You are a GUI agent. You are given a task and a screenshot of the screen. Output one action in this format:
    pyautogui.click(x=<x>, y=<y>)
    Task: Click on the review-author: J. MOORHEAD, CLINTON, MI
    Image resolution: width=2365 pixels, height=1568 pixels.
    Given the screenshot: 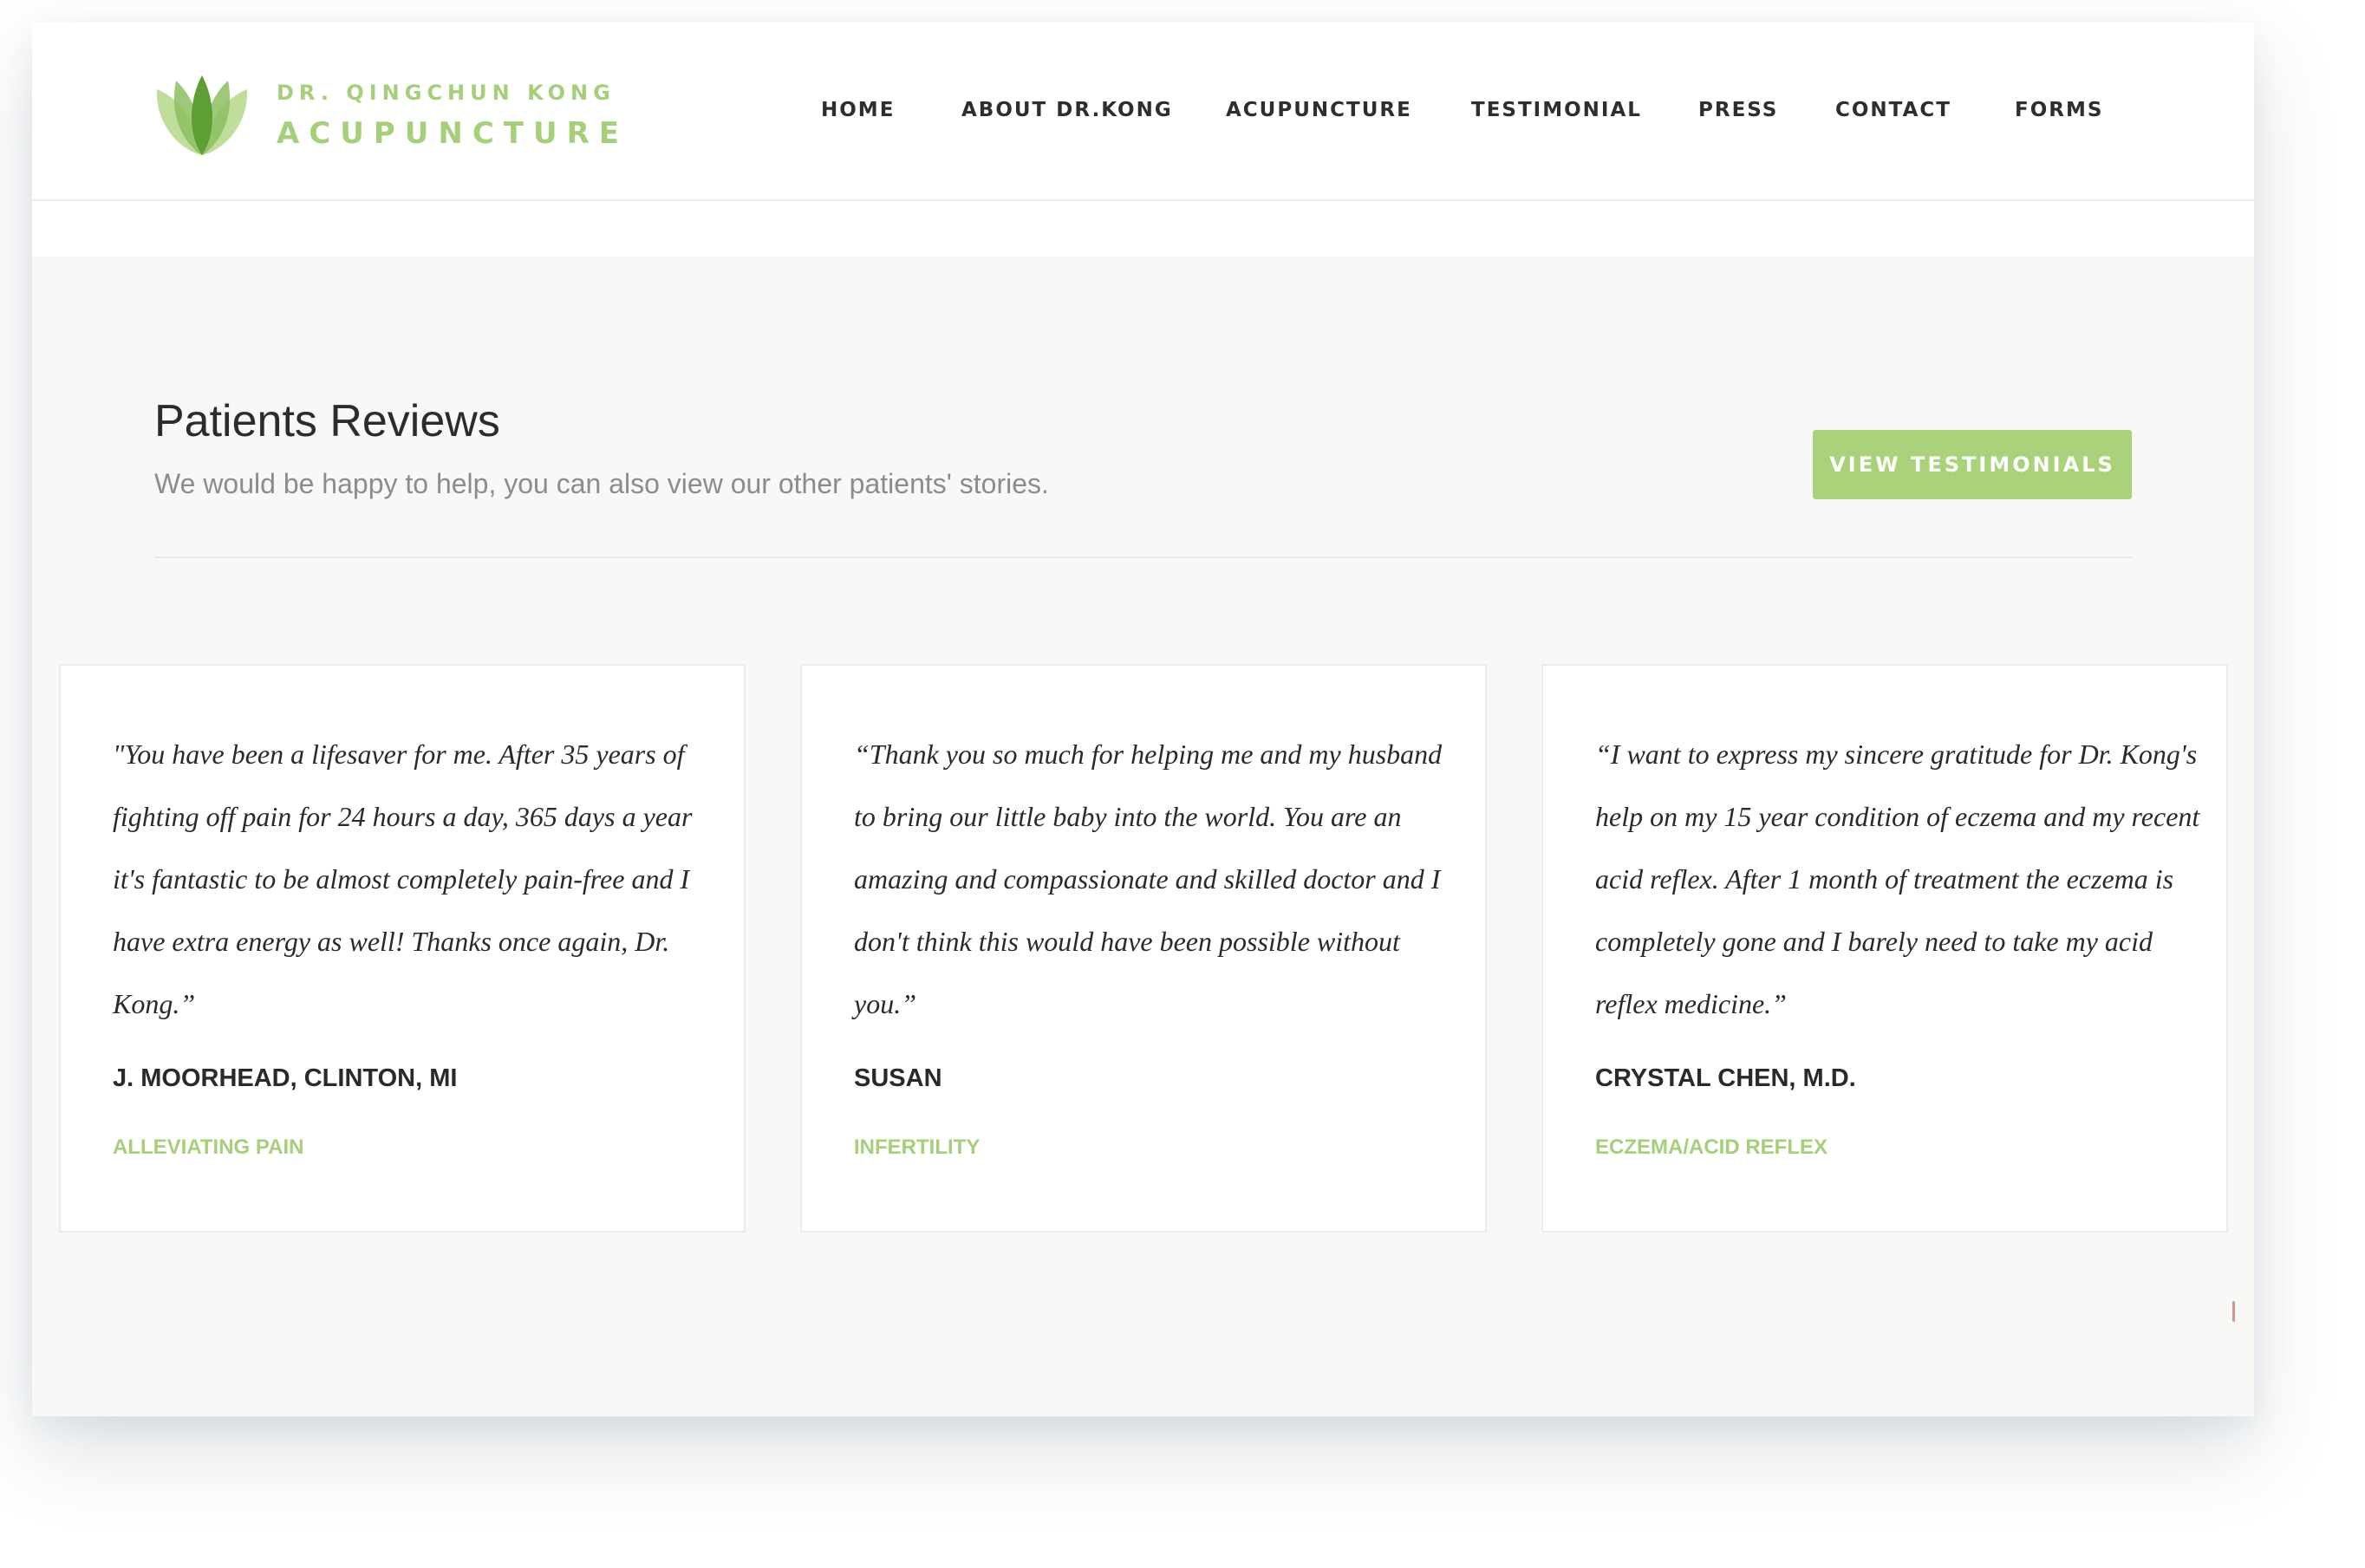 What is the action you would take?
    pyautogui.click(x=285, y=1078)
    